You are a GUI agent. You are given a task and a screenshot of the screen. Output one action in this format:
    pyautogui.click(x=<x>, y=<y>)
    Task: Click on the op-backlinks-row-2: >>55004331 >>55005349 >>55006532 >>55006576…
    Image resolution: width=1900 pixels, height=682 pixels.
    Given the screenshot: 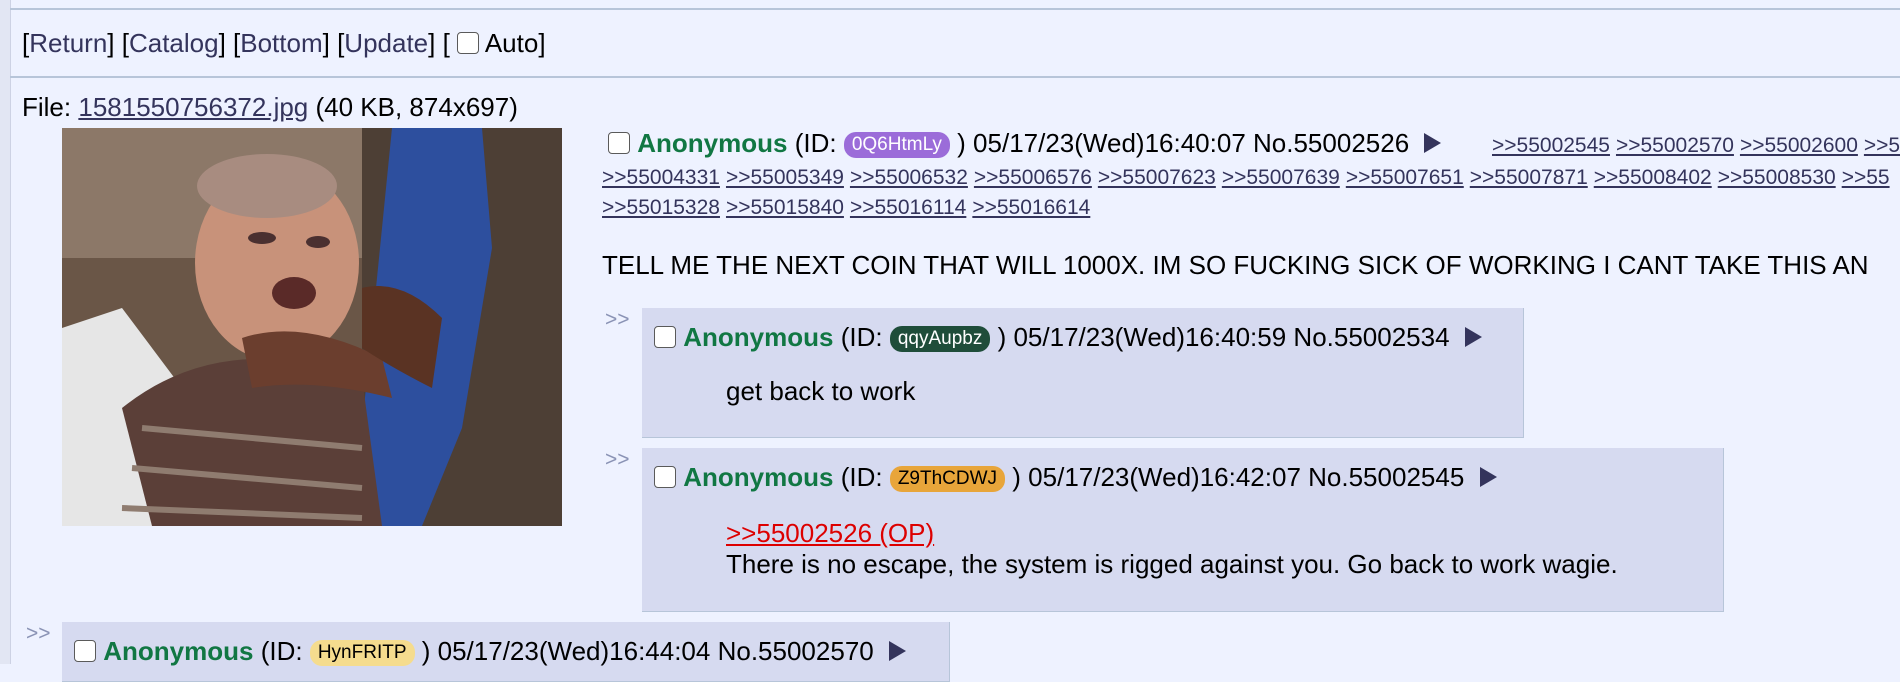 What is the action you would take?
    pyautogui.click(x=1249, y=178)
    